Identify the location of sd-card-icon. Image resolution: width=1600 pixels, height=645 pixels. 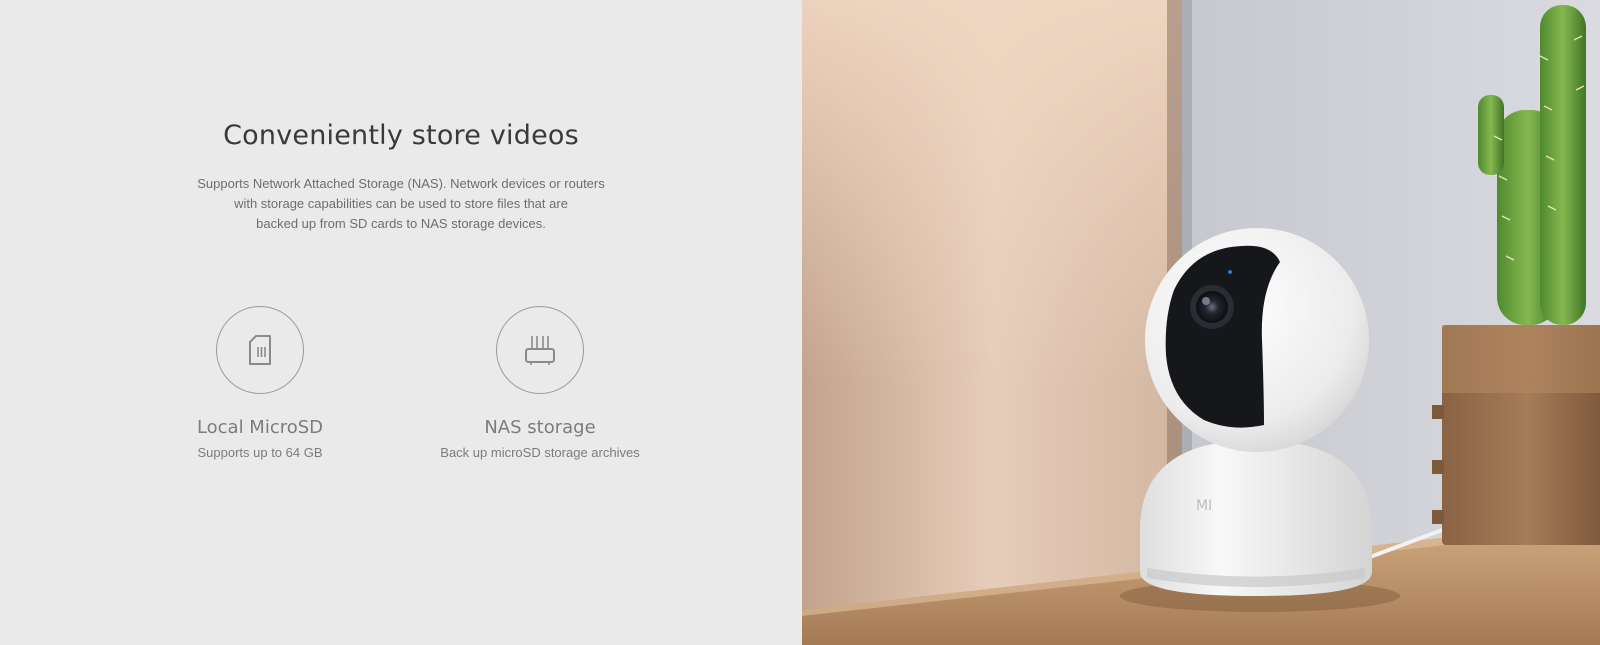
(260, 350).